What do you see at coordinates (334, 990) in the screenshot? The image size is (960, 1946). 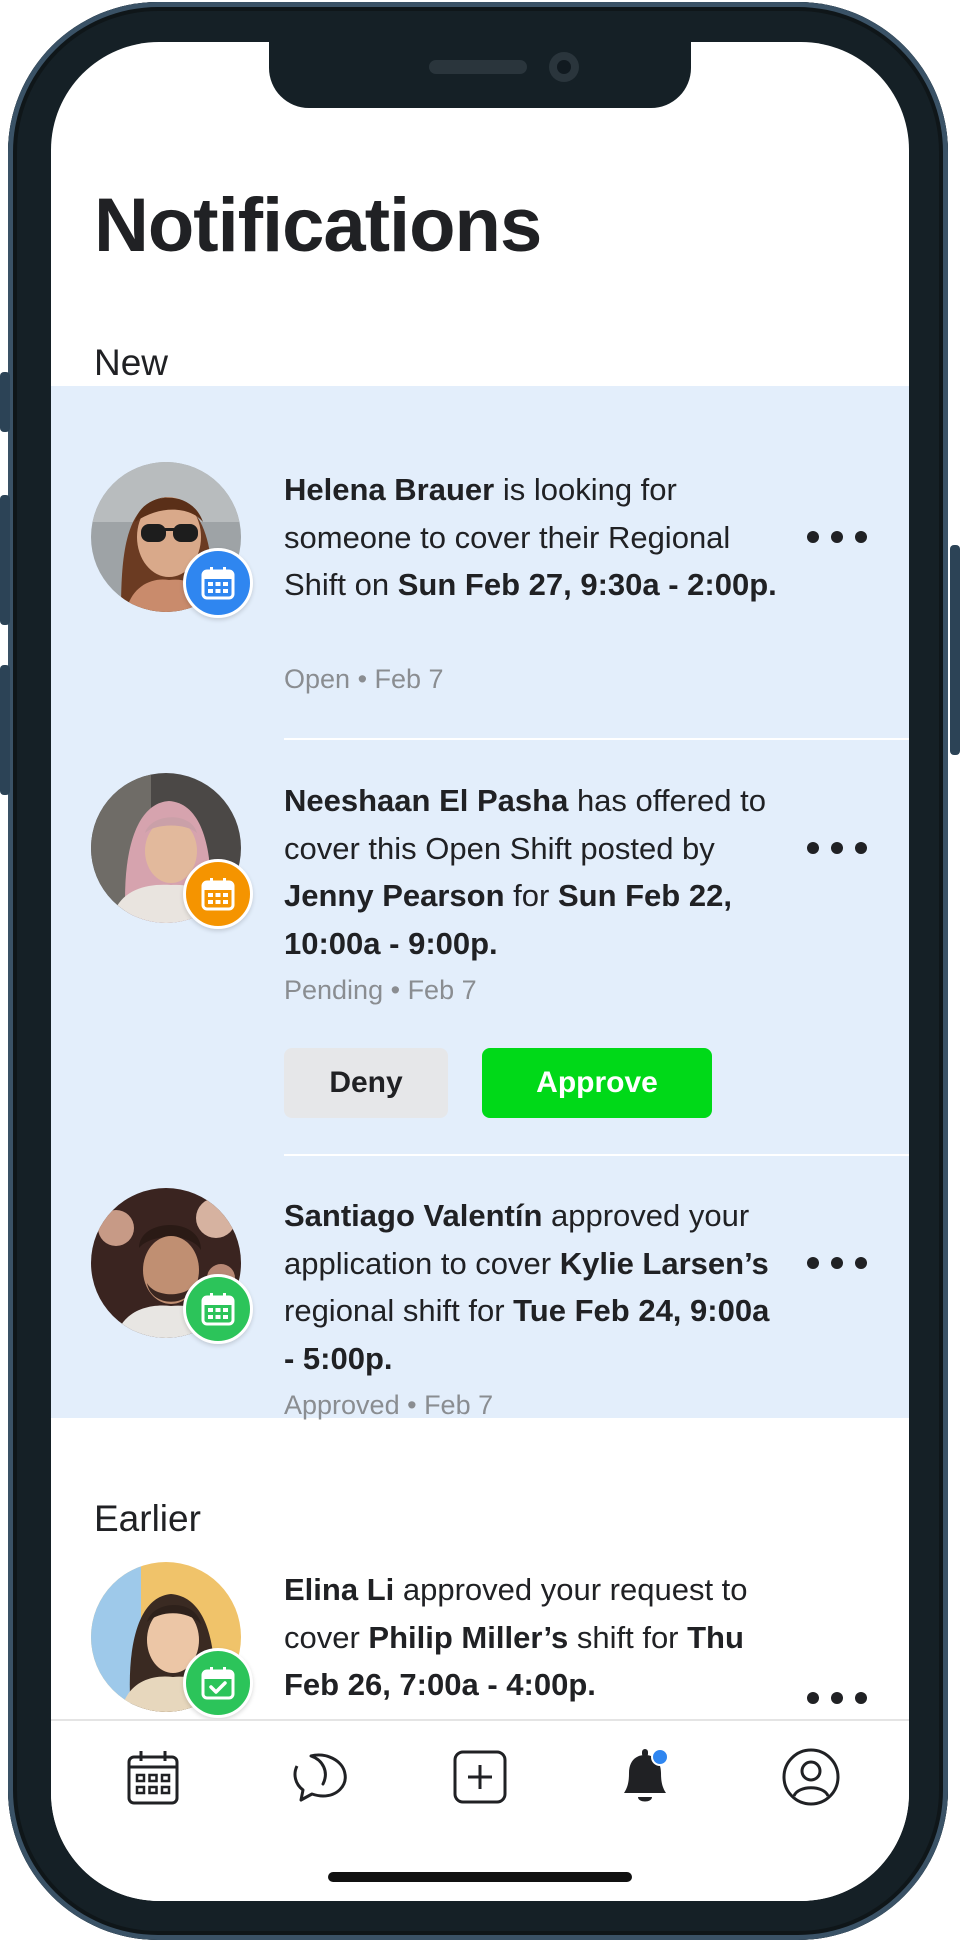 I see `status-label: Pending` at bounding box center [334, 990].